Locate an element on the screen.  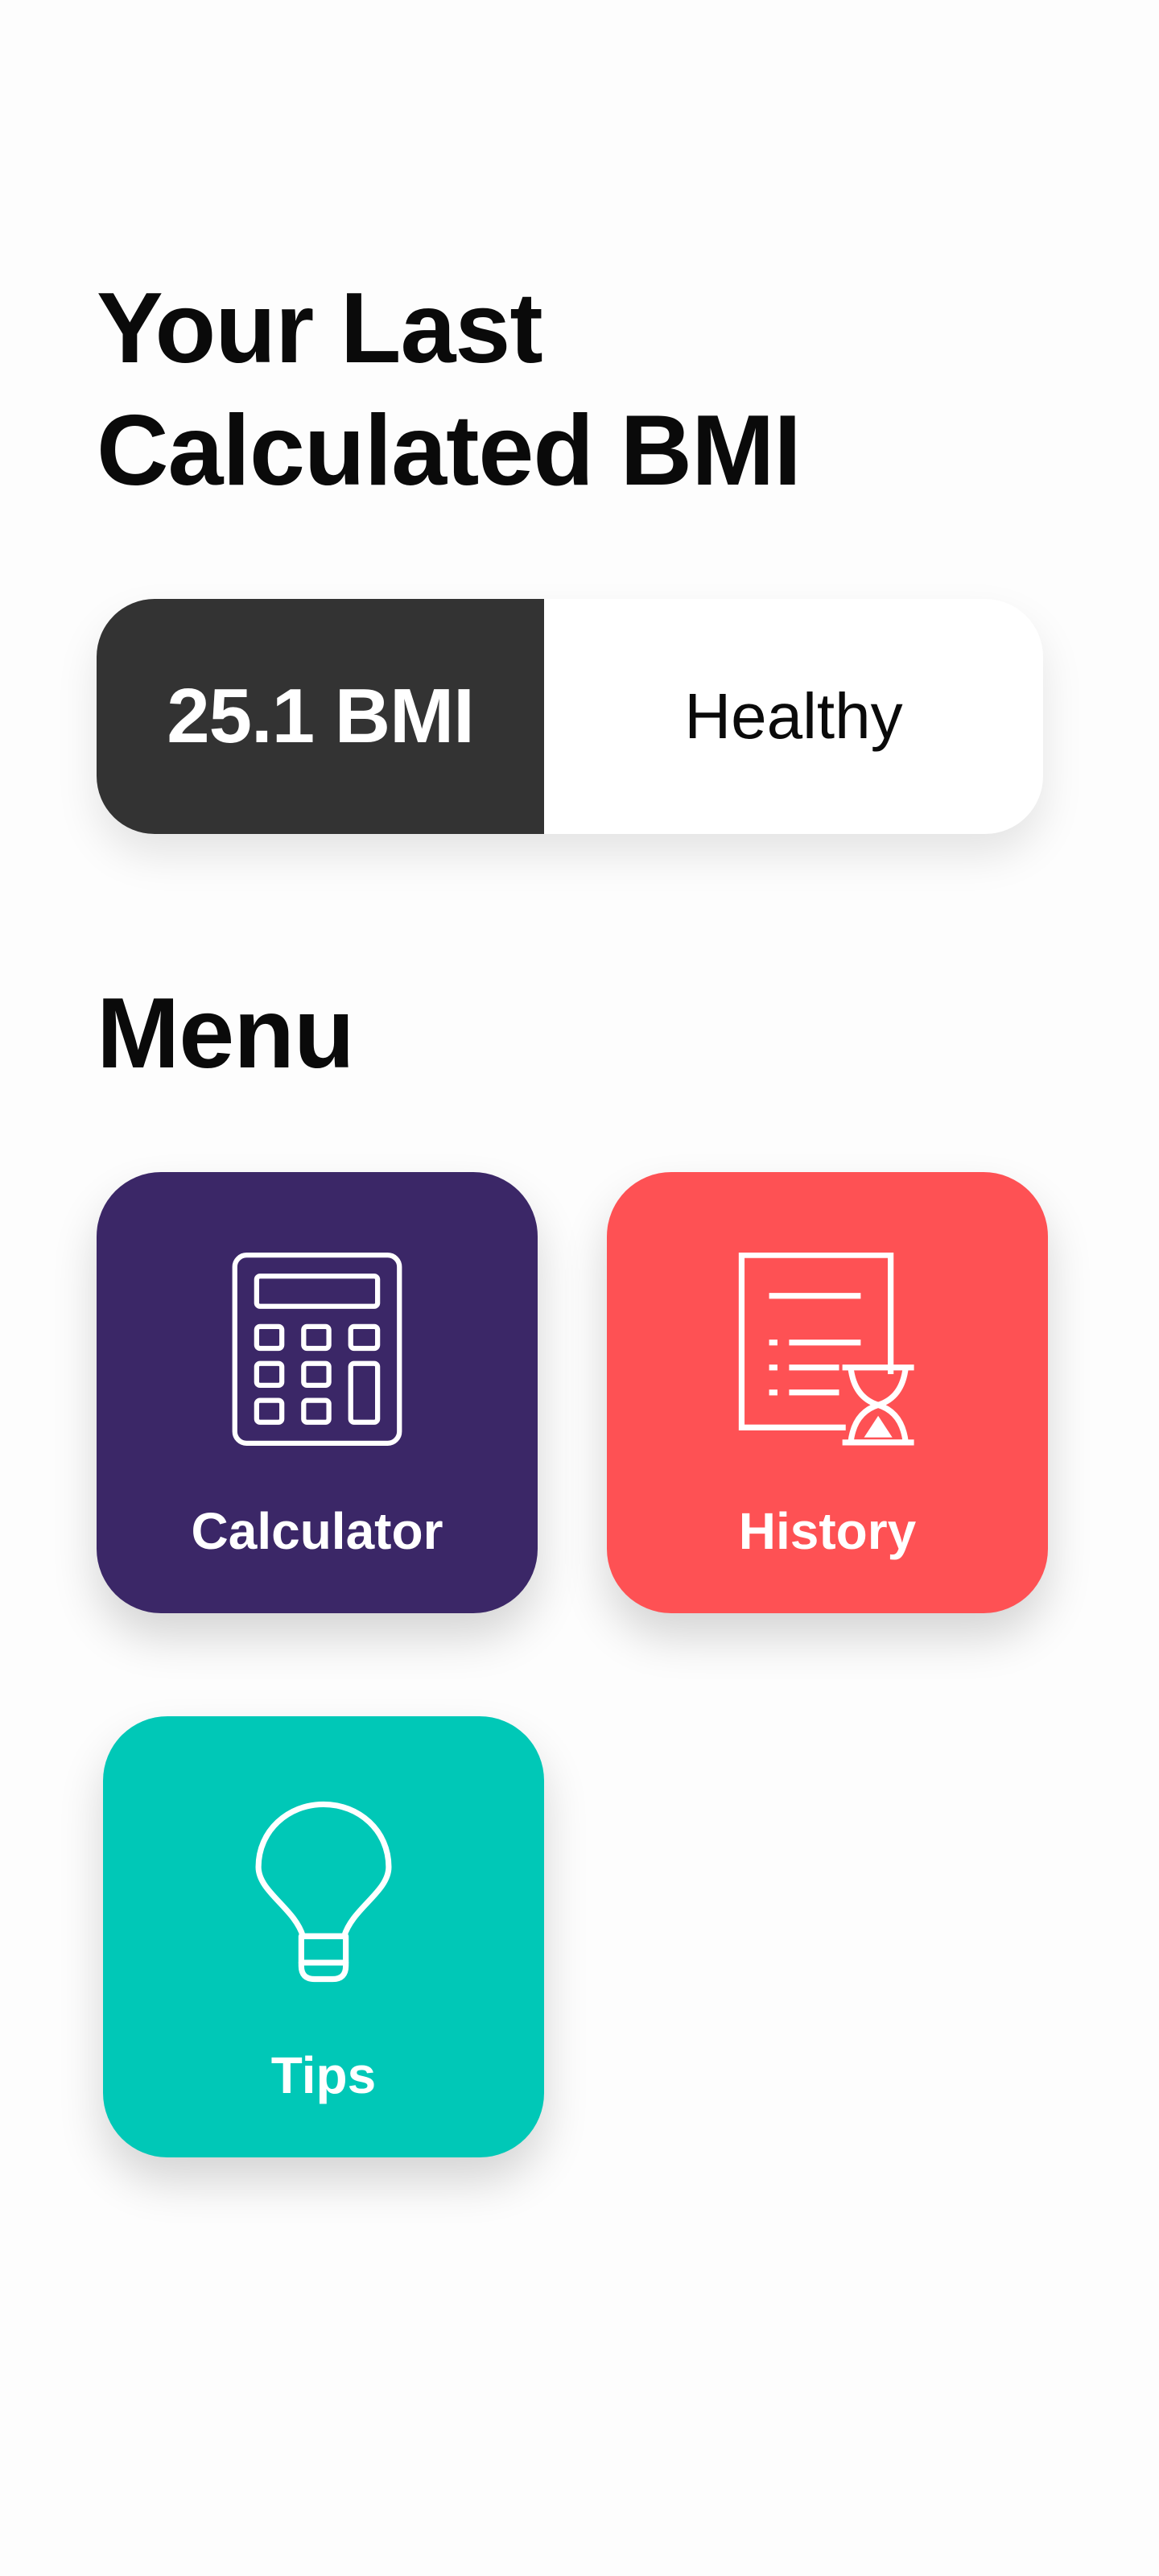
page-title-line-2: Calculated BMI is located at coordinates (449, 450).